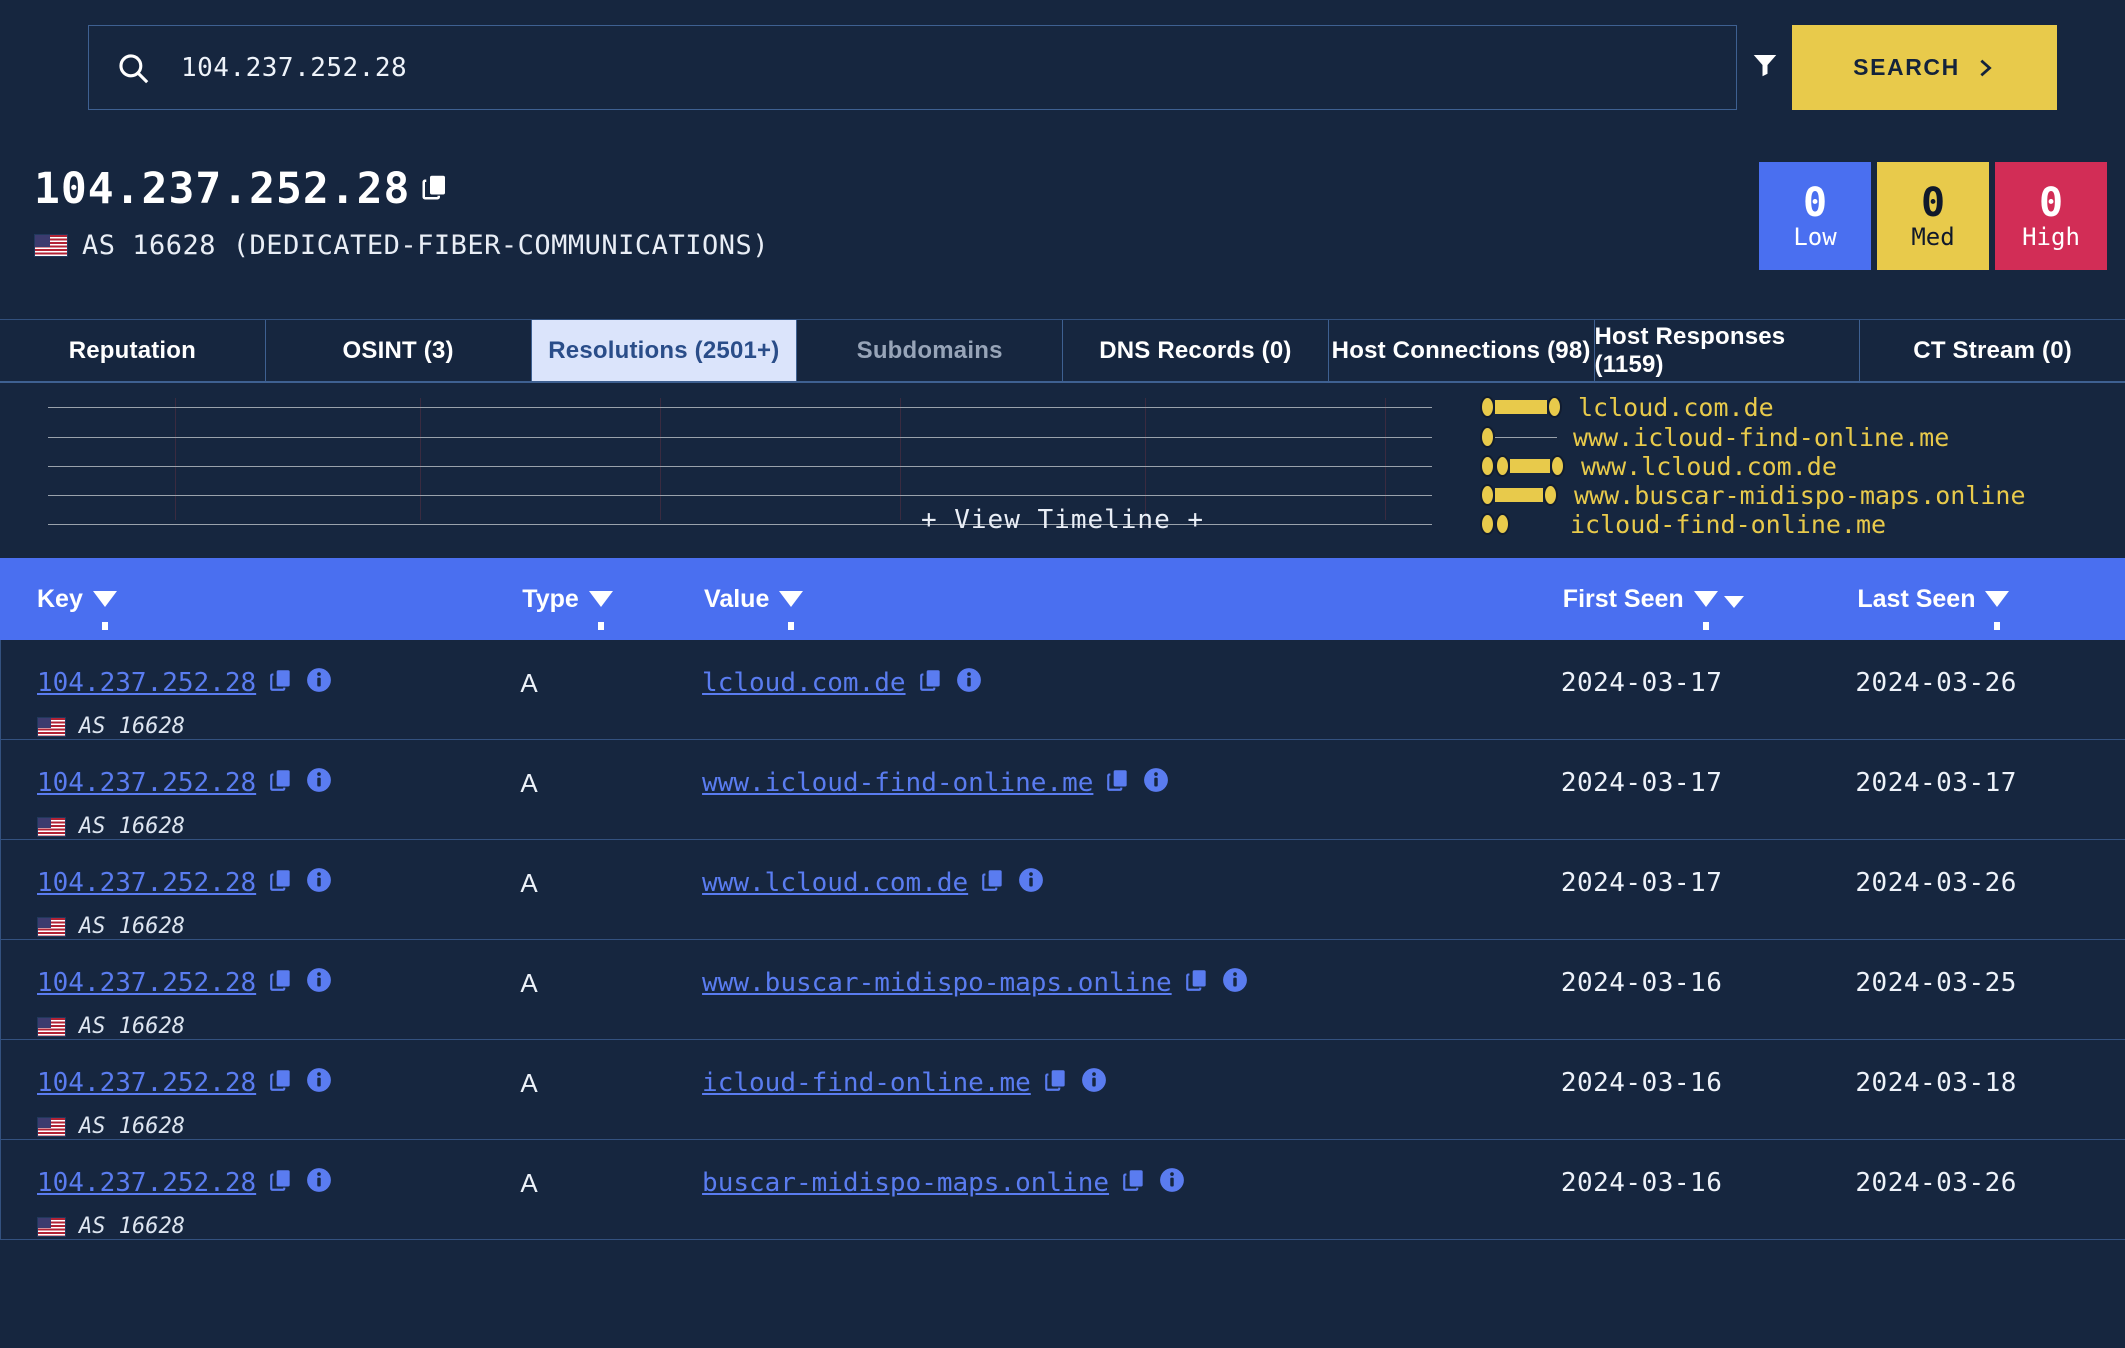 The image size is (2125, 1348). What do you see at coordinates (260, 607) in the screenshot?
I see `column-header-key: Key` at bounding box center [260, 607].